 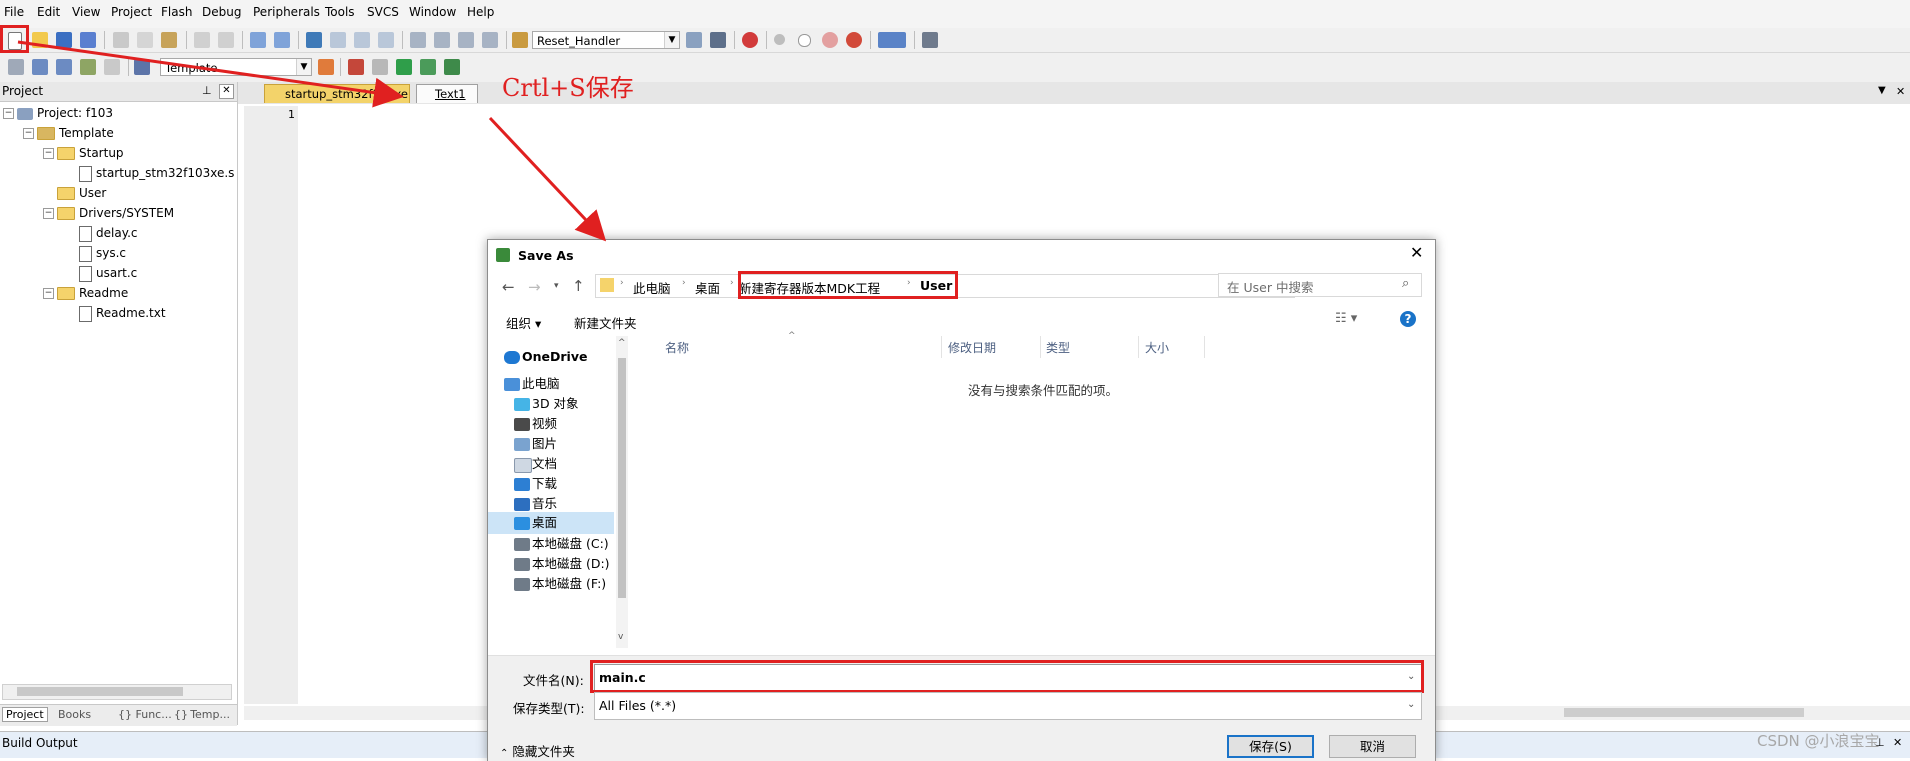 What do you see at coordinates (312, 141) in the screenshot?
I see `annotation-arrows` at bounding box center [312, 141].